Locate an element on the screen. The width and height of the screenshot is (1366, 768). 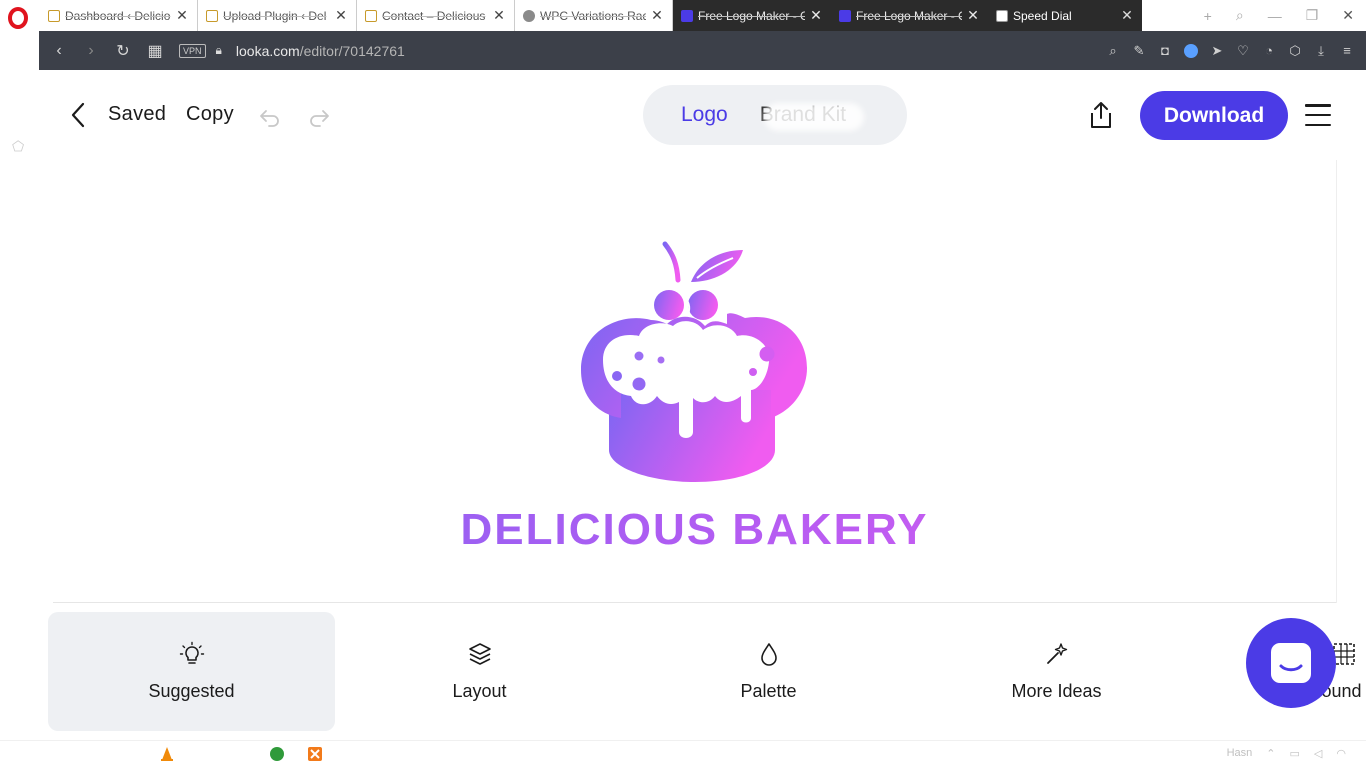
close-window-icon: ✕ is located at coordinates (1348, 15).